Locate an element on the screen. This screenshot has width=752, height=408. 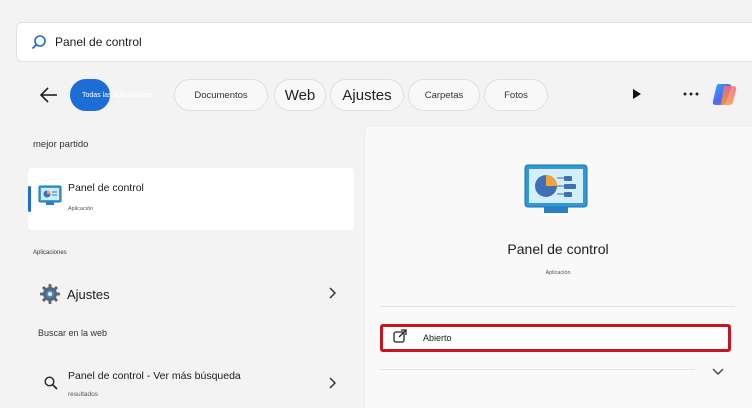
preview-subtitle: Aplicación is located at coordinates (558, 273).